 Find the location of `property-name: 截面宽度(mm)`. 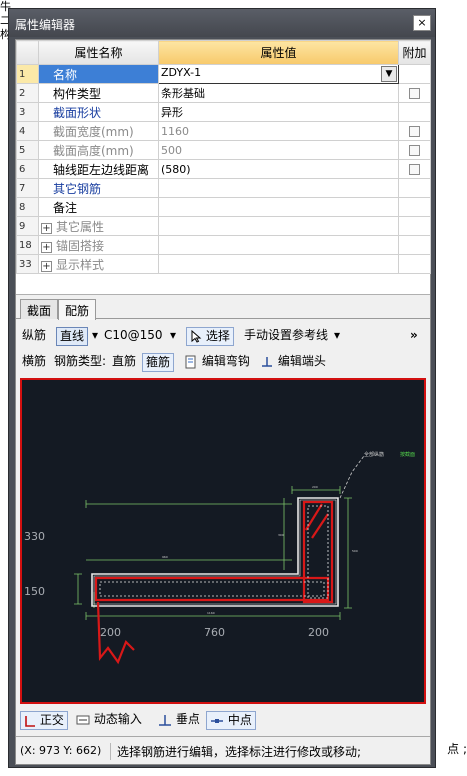

property-name: 截面宽度(mm) is located at coordinates (98, 131).